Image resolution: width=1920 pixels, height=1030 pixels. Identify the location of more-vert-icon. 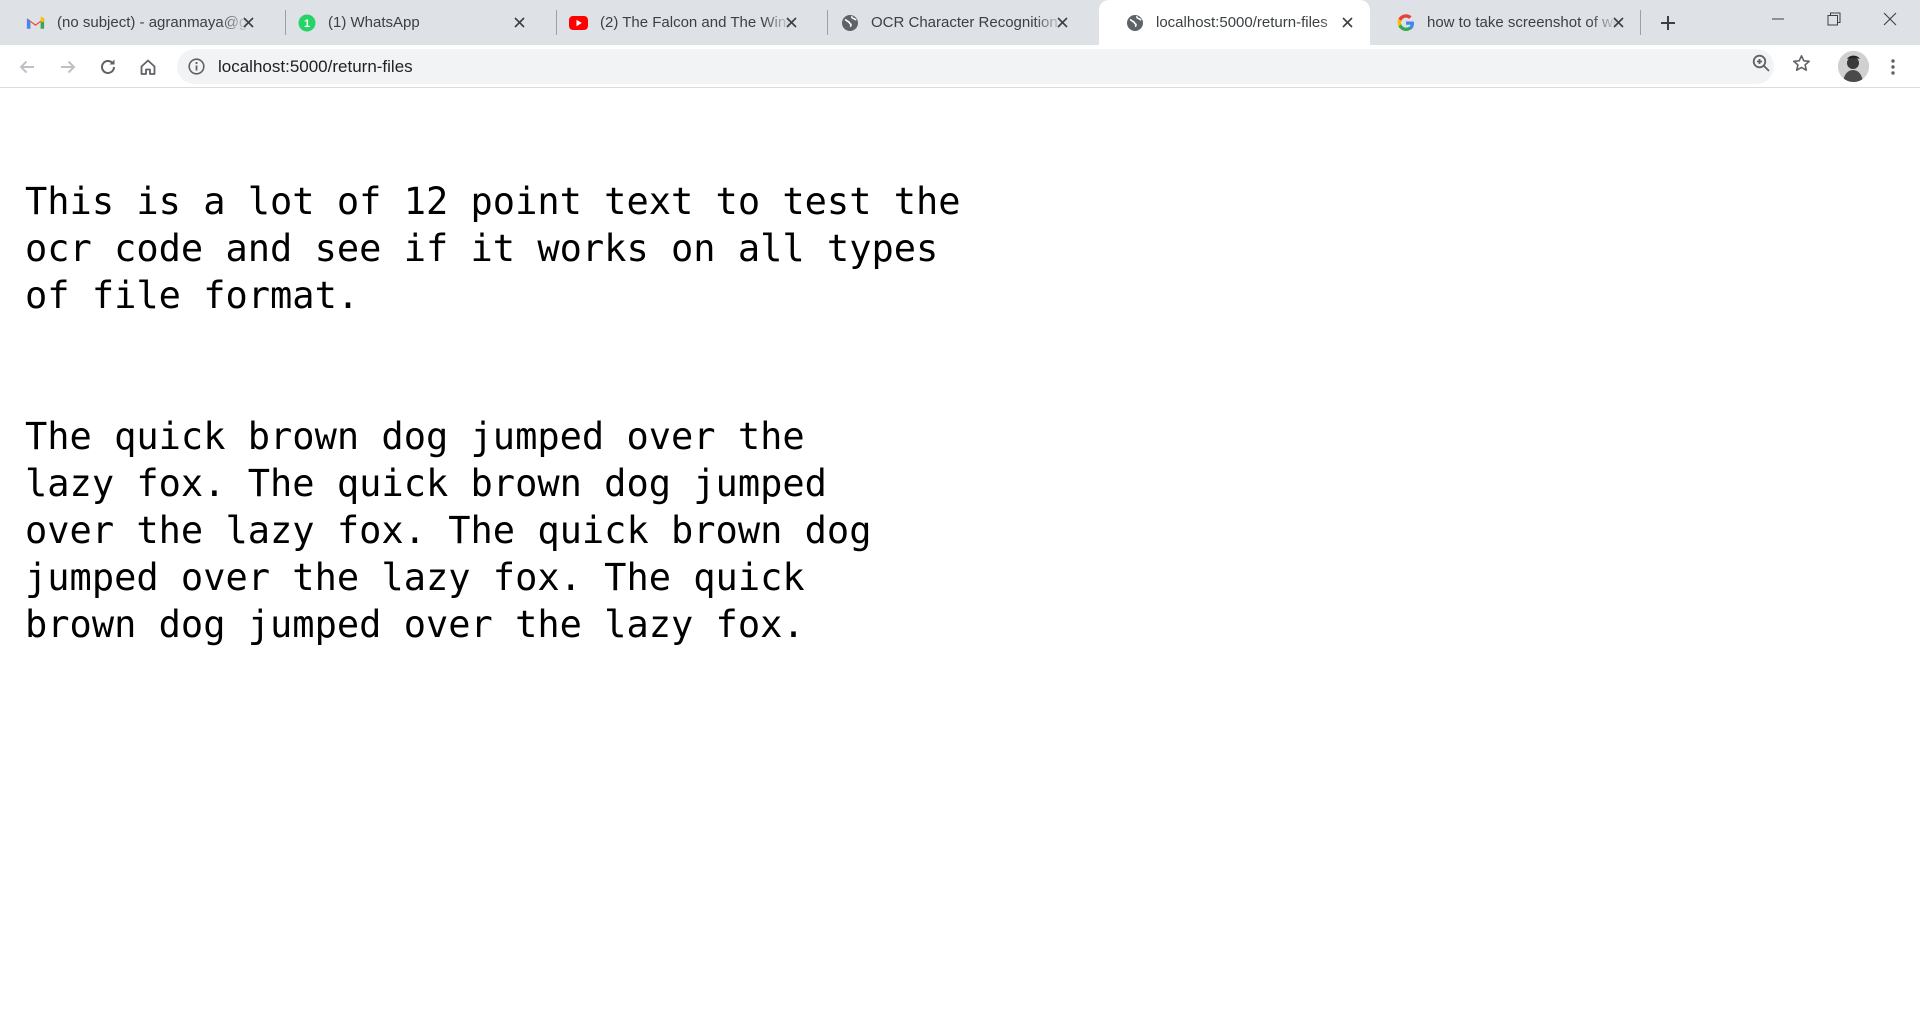
(1892, 66).